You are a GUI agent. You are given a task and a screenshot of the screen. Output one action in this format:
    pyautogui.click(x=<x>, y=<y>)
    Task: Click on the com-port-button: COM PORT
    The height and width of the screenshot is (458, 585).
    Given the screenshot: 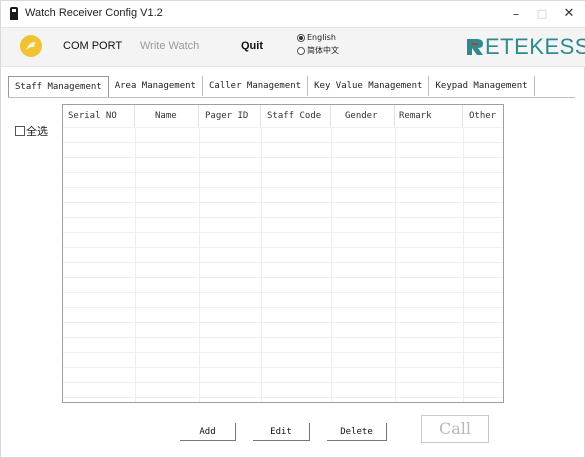 What is the action you would take?
    pyautogui.click(x=92, y=46)
    